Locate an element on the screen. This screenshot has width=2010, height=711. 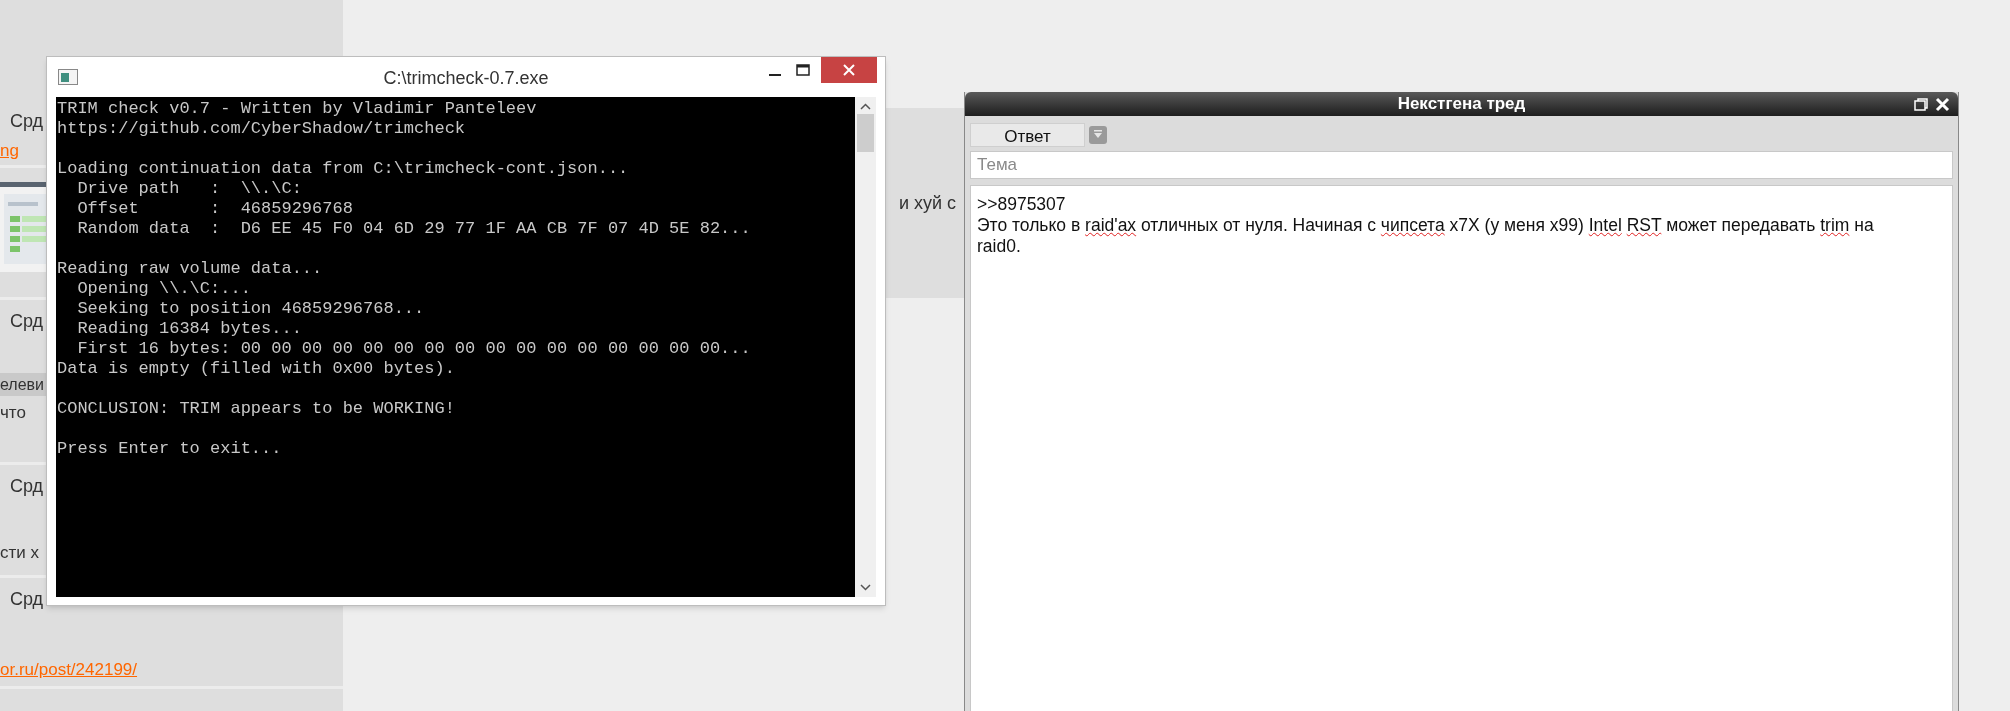
post-text: и хуй с is located at coordinates (927, 203).